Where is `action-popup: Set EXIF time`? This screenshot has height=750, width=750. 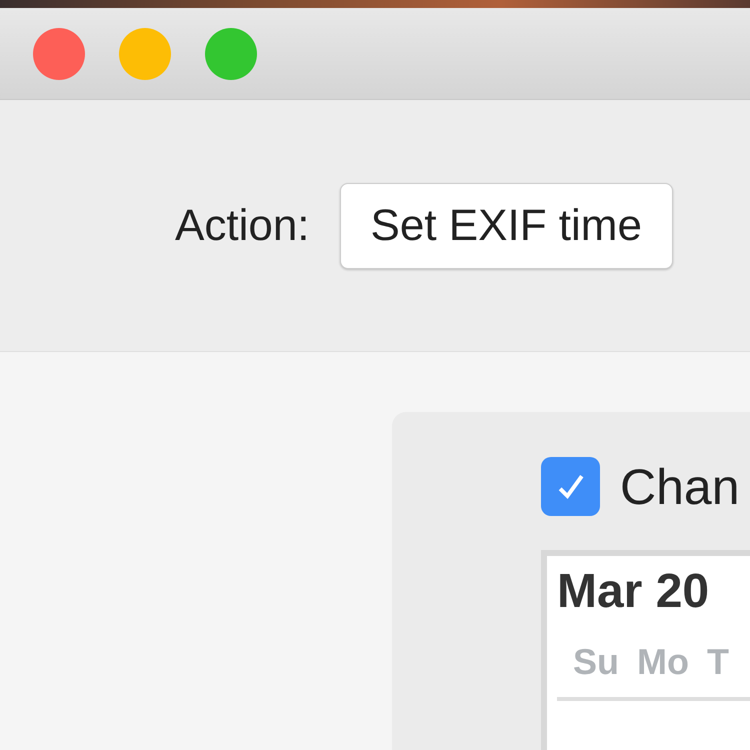
action-popup: Set EXIF time is located at coordinates (506, 225).